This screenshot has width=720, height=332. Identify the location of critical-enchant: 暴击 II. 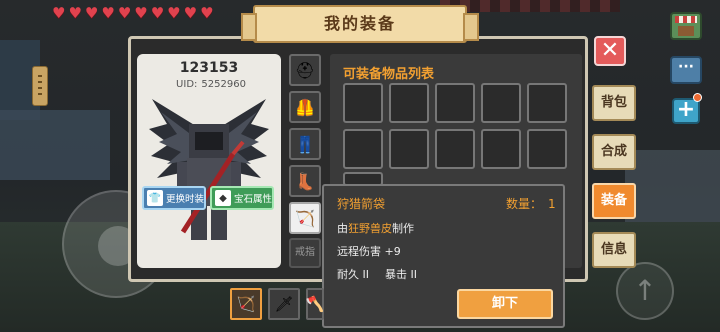
(401, 274).